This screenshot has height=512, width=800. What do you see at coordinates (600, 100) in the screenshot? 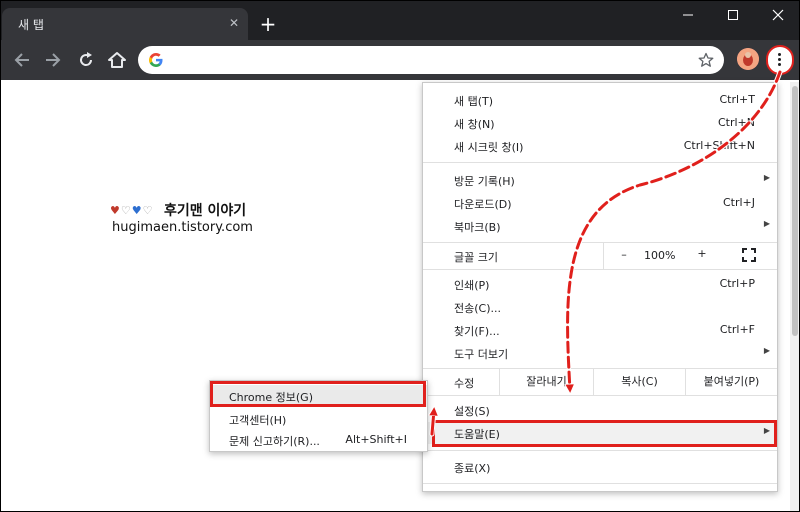
I see `menu-item-new-tab: 새 탭(T) Ctrl+T` at bounding box center [600, 100].